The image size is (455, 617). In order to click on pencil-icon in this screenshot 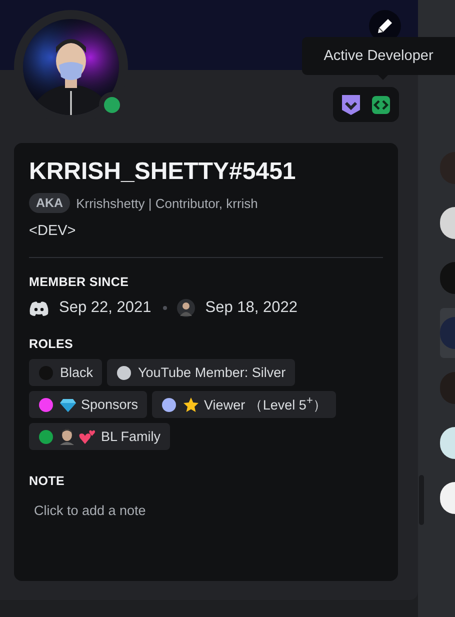, I will do `click(385, 26)`.